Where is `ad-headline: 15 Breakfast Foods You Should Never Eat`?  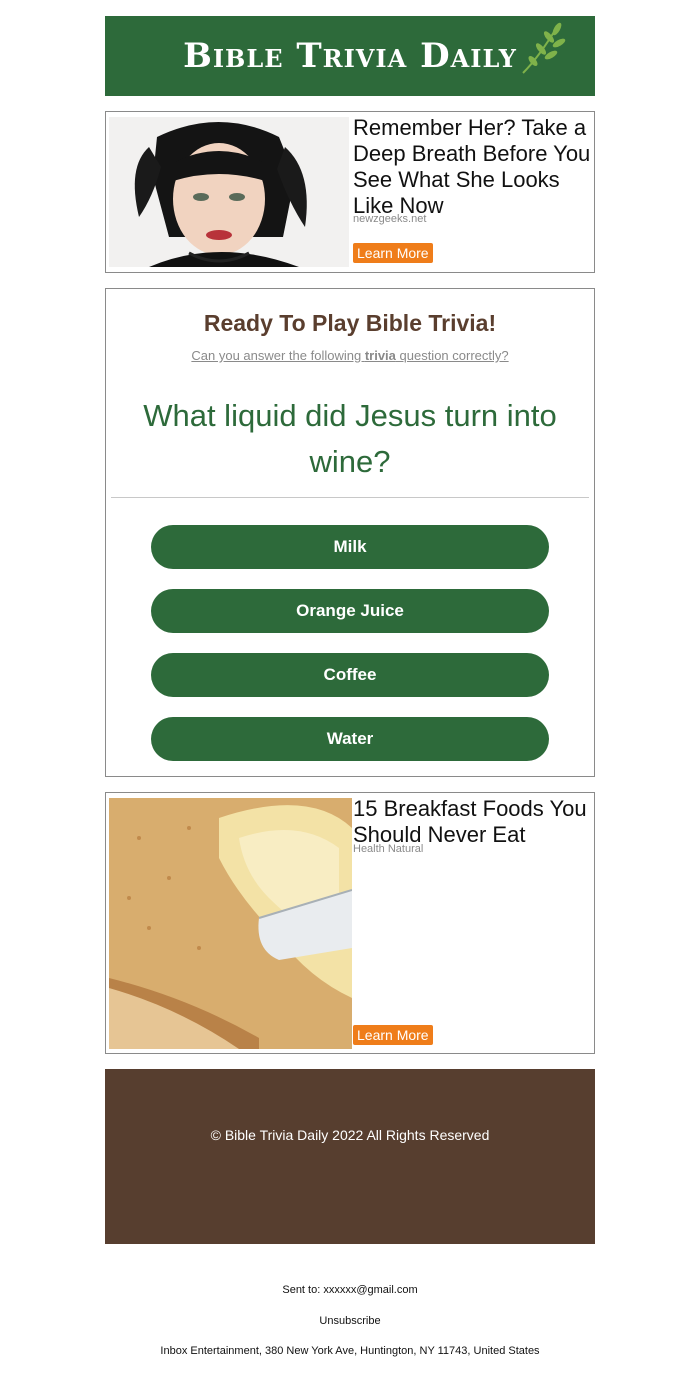 ad-headline: 15 Breakfast Foods You Should Never Eat is located at coordinates (472, 822).